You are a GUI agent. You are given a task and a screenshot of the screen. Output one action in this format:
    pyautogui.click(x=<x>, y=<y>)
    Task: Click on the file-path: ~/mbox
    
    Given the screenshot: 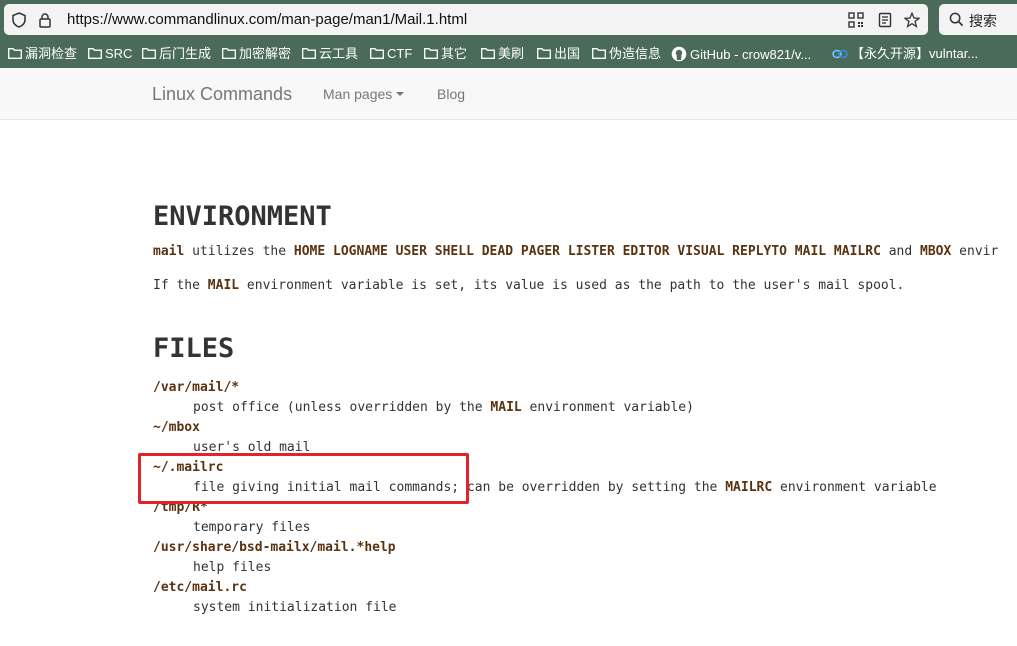 What is the action you would take?
    pyautogui.click(x=176, y=427)
    